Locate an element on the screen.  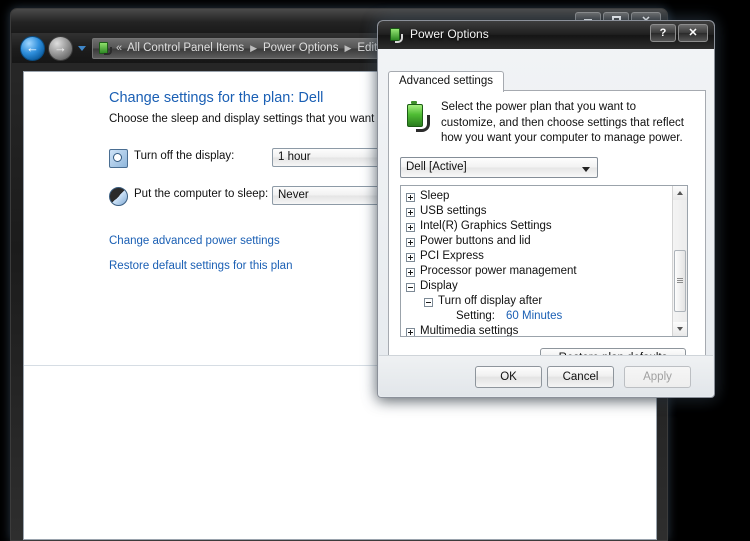
tree-scrollbar is located at coordinates (679, 261).